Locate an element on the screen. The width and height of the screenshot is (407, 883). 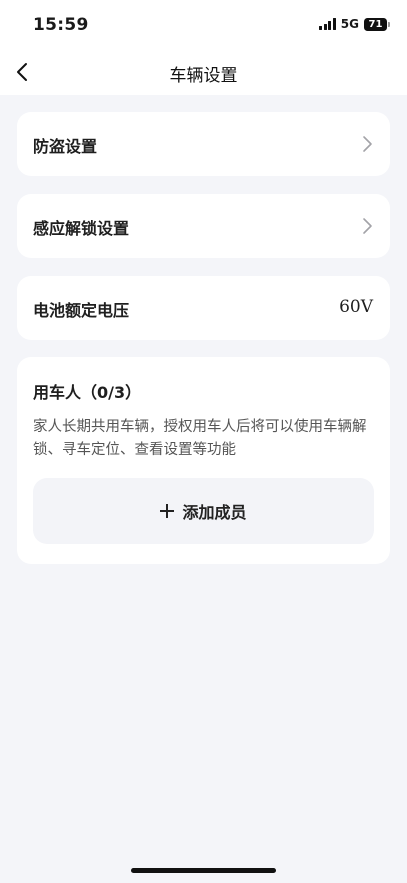
status-indicators: 5G 71 is located at coordinates (354, 24).